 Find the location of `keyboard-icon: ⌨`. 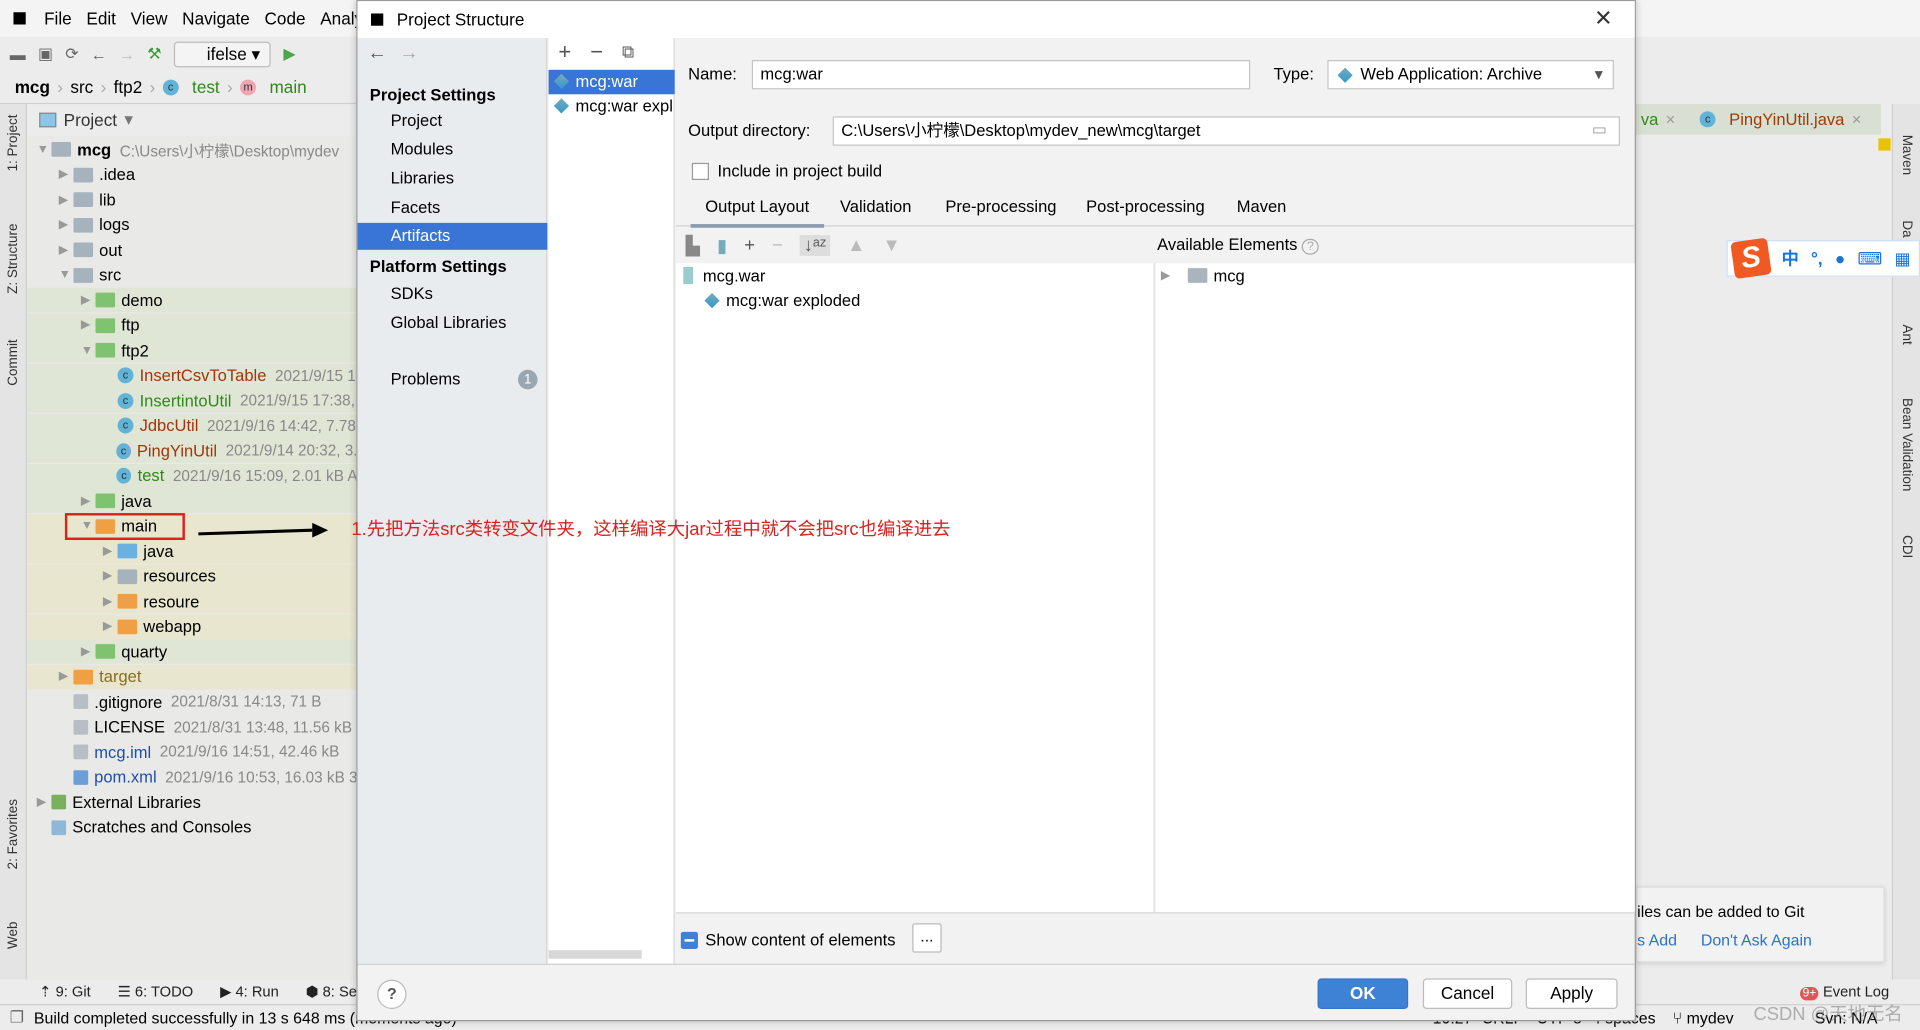

keyboard-icon: ⌨ is located at coordinates (1870, 258).